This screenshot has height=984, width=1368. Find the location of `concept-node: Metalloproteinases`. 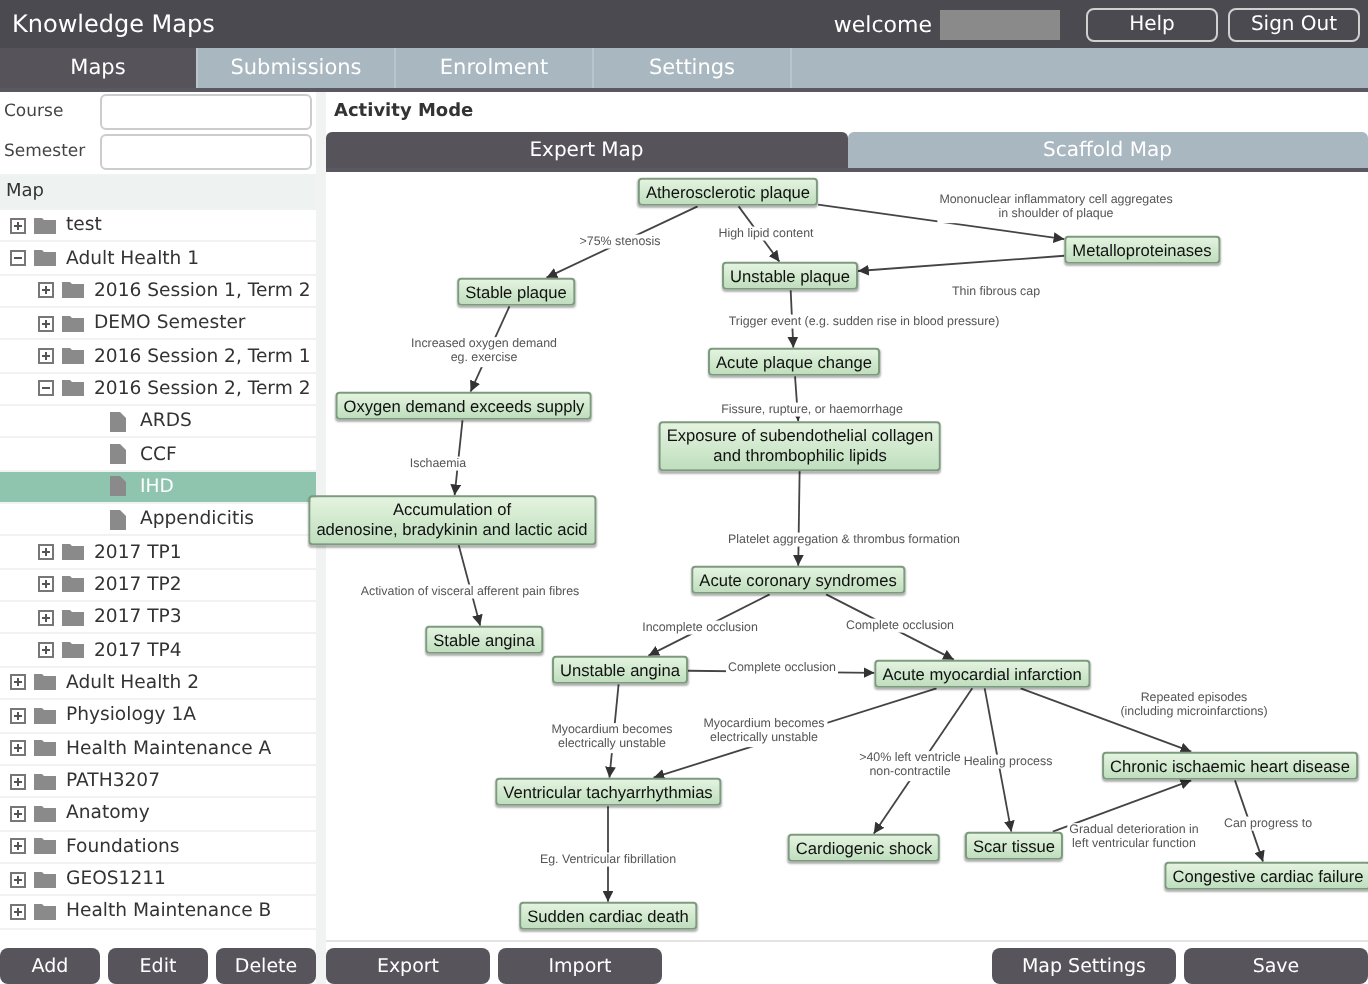

concept-node: Metalloproteinases is located at coordinates (1142, 250).